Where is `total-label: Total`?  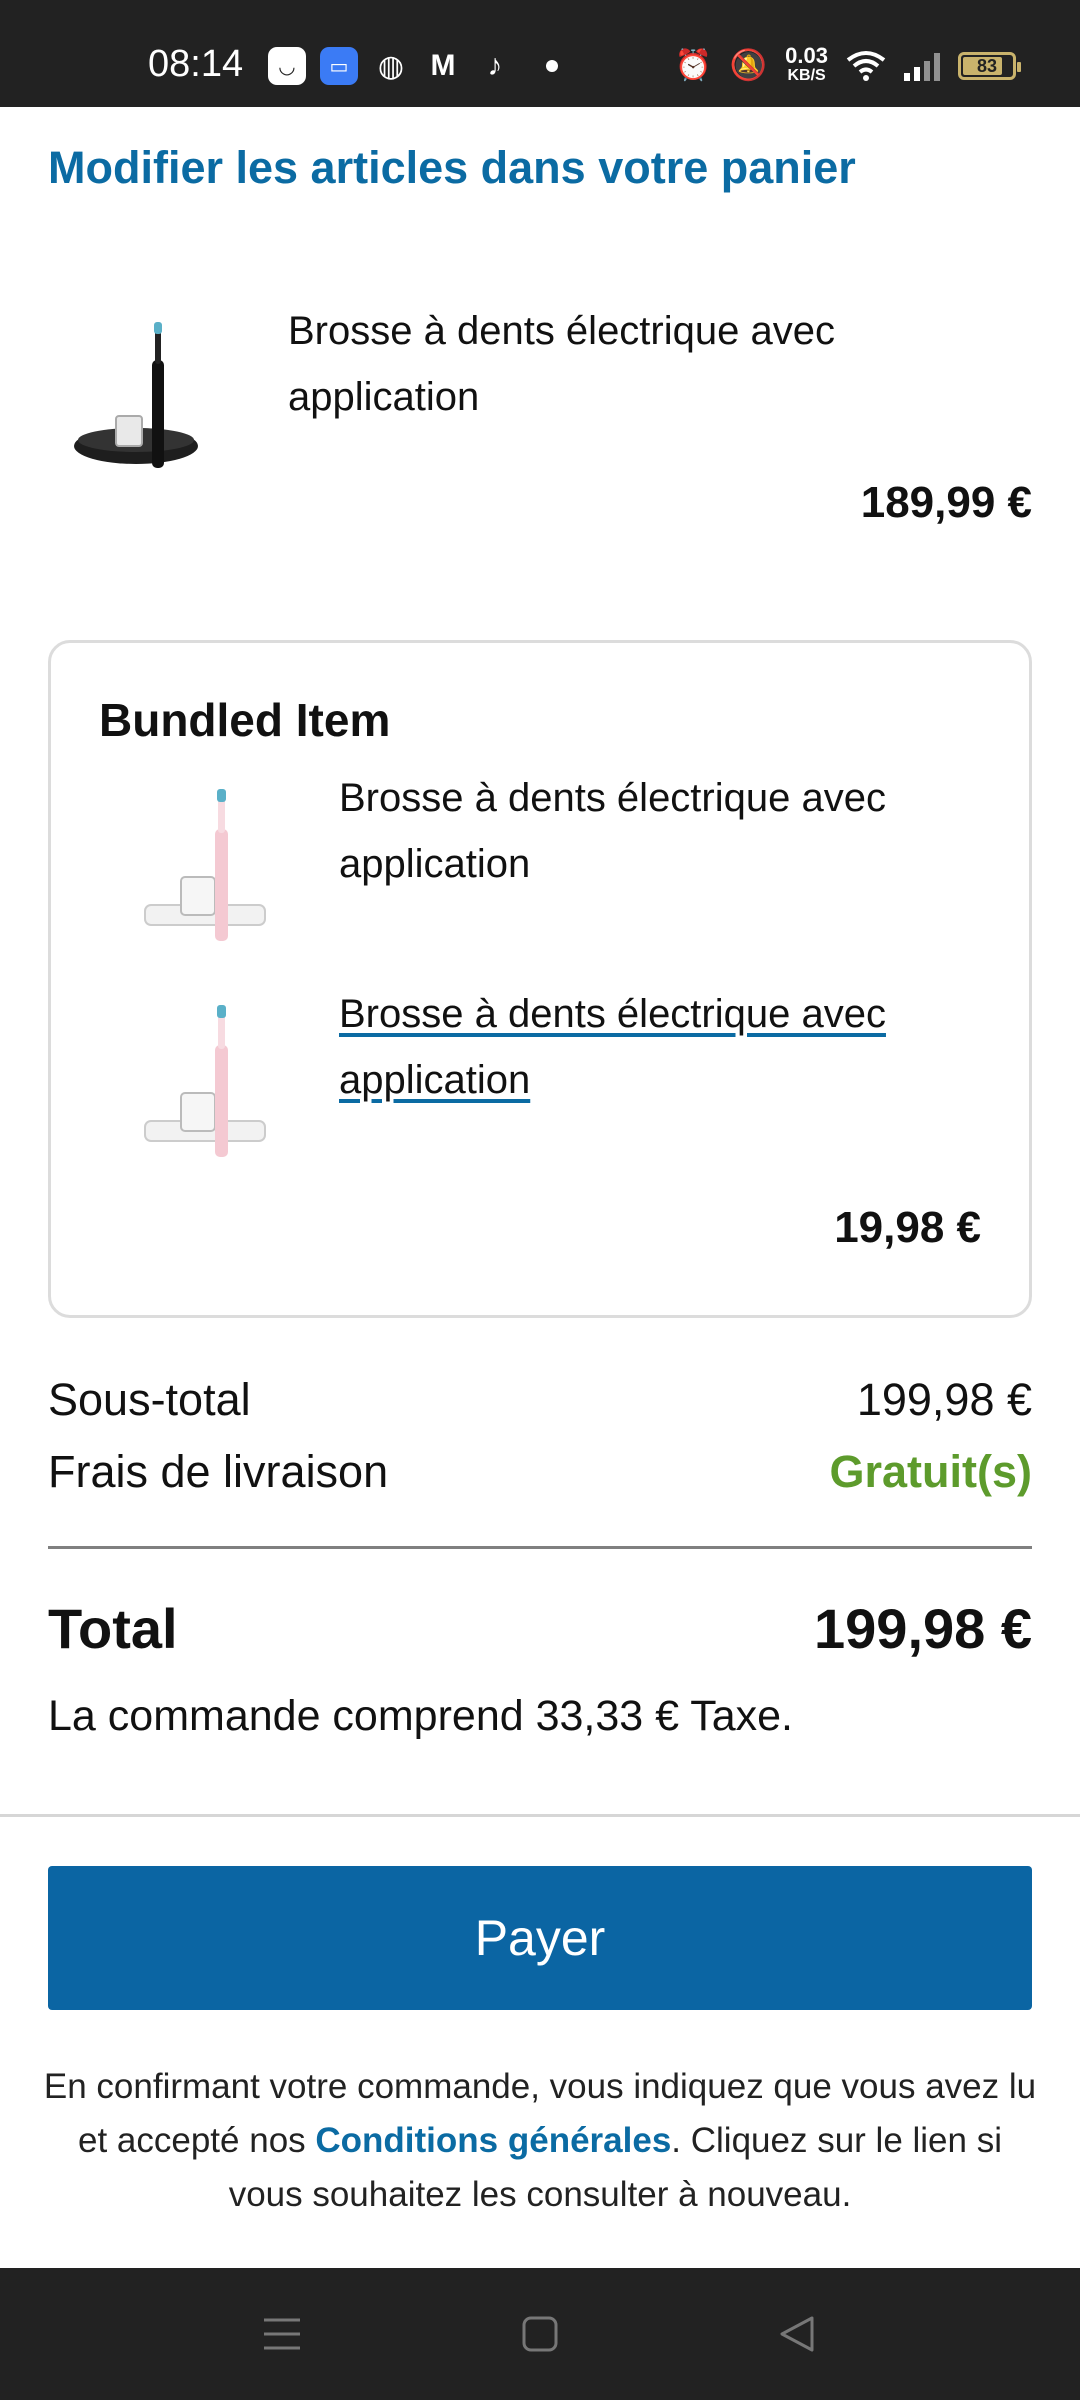
total-label: Total is located at coordinates (113, 1628).